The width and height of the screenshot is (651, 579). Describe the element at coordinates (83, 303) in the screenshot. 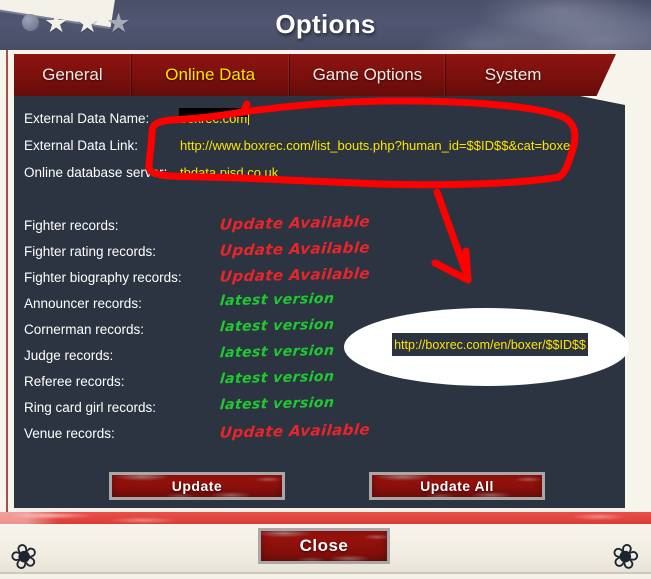

I see `record-label: Announcer records:` at that location.